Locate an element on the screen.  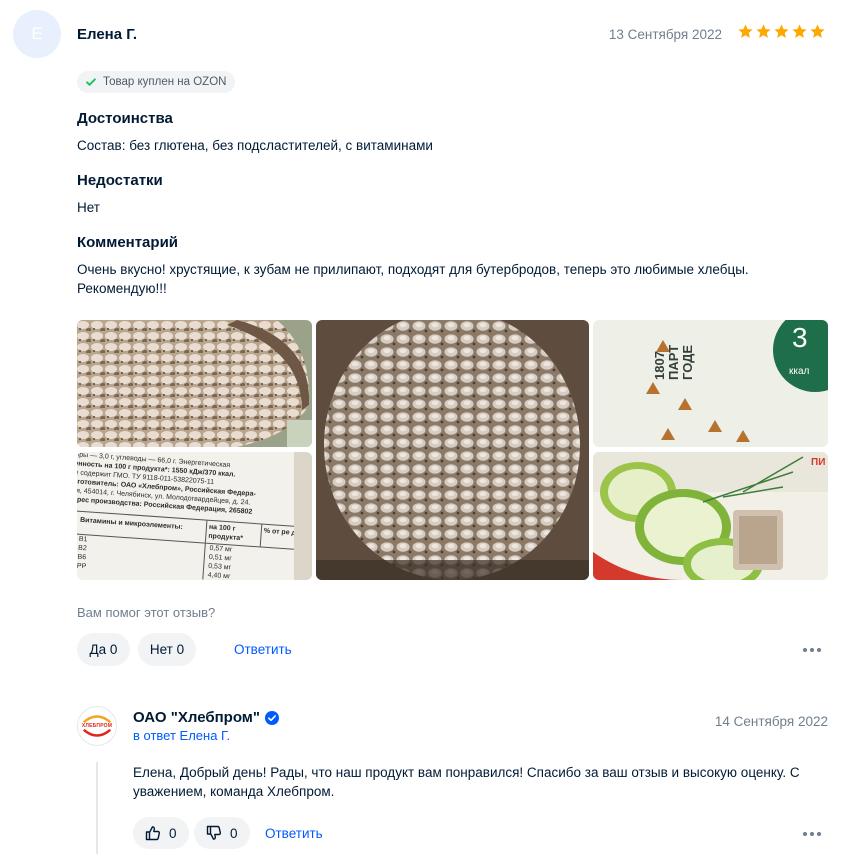
package-label: ПИ is located at coordinates (818, 462).